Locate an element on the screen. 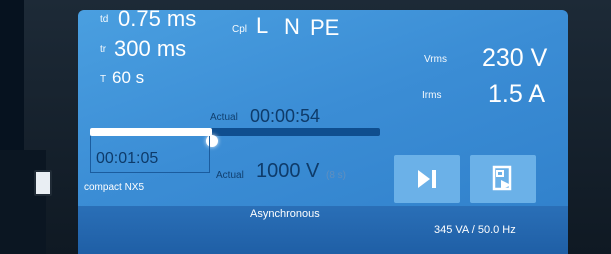  irms-value: 1.5 A is located at coordinates (516, 94).